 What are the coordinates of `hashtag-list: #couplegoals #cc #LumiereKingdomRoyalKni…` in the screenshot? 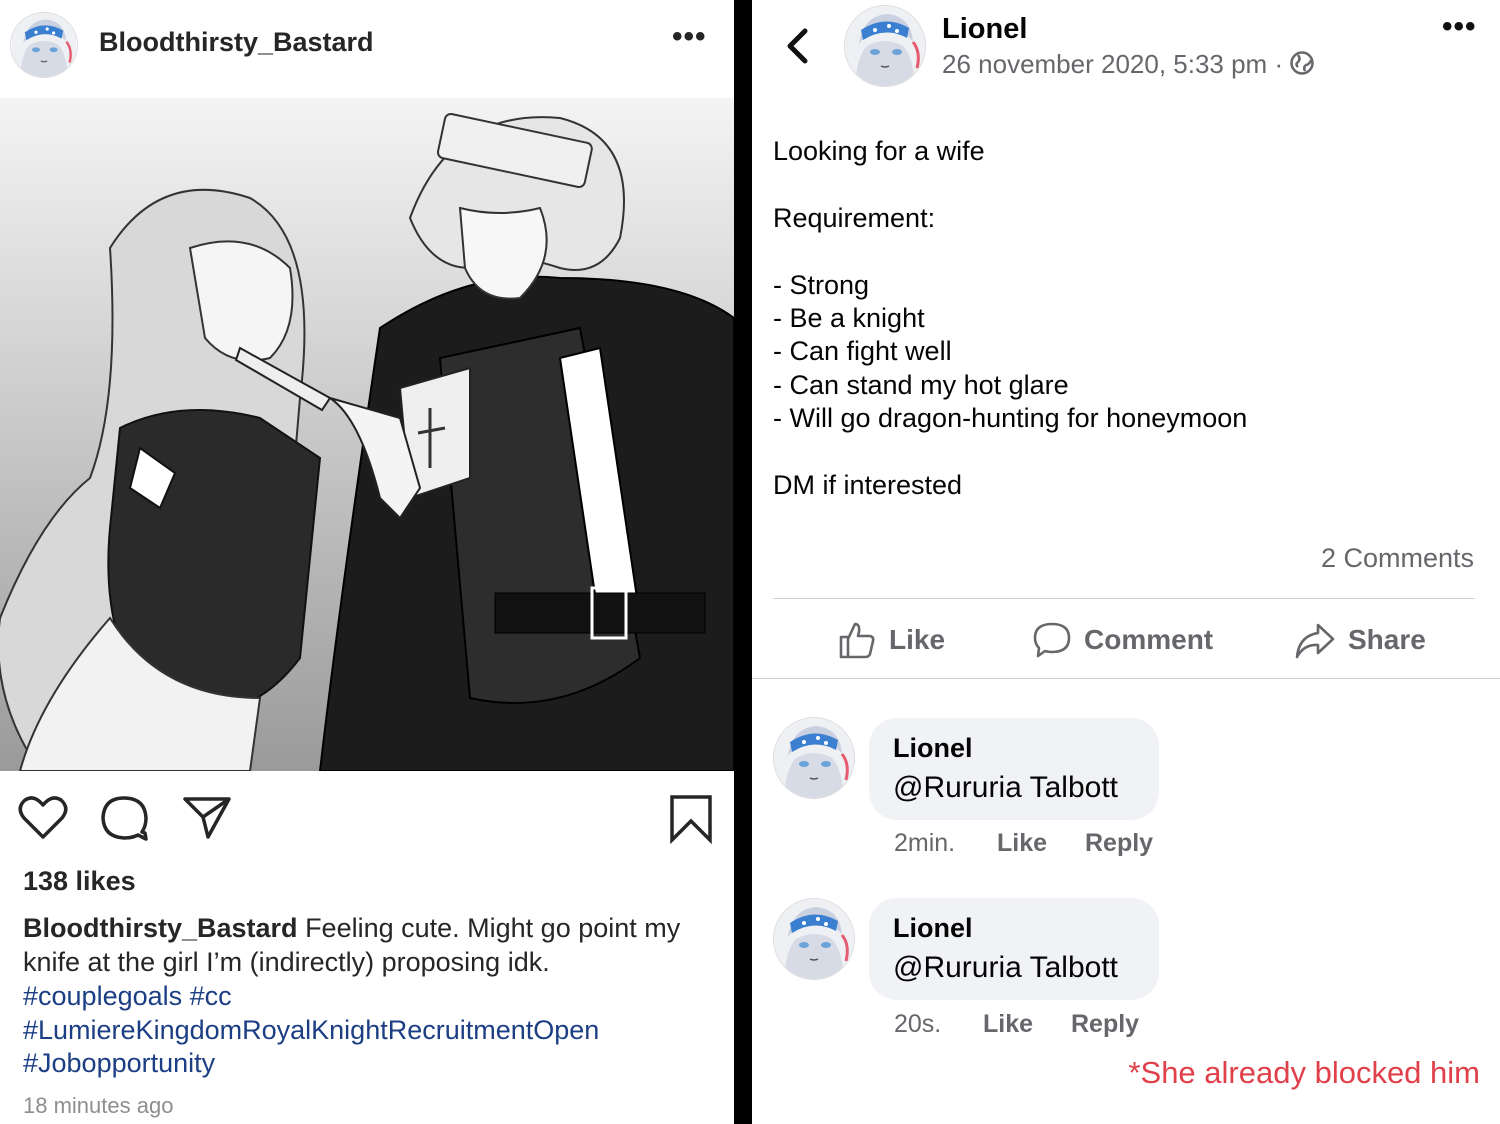 It's located at (368, 1030).